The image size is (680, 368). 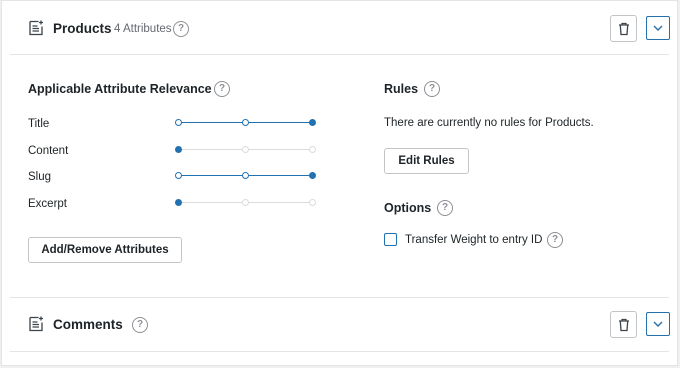 What do you see at coordinates (120, 89) in the screenshot?
I see `relevance-title: Applicable Attribute Relevance` at bounding box center [120, 89].